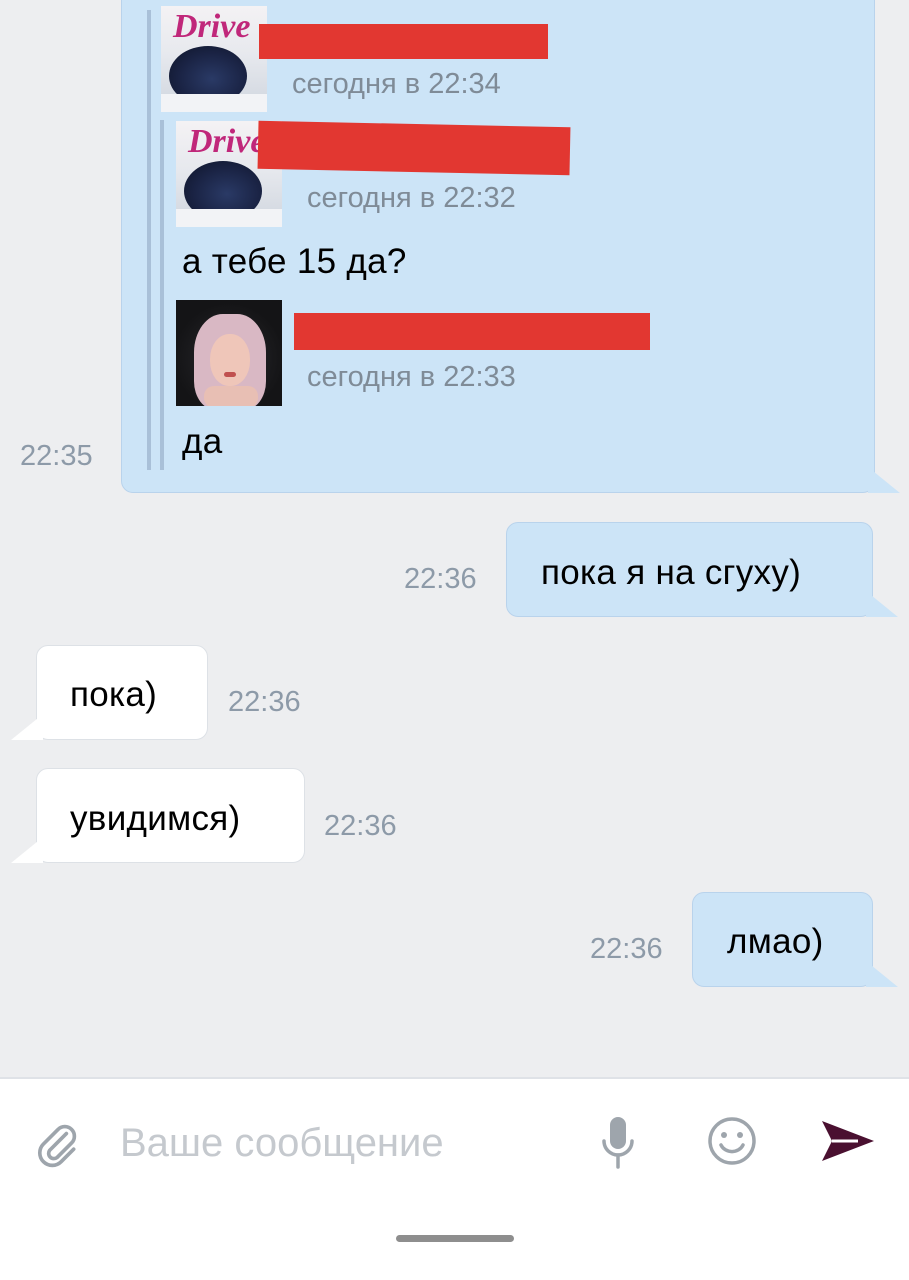 Image resolution: width=909 pixels, height=1280 pixels. Describe the element at coordinates (455, 1238) in the screenshot. I see `home-indicator` at that location.